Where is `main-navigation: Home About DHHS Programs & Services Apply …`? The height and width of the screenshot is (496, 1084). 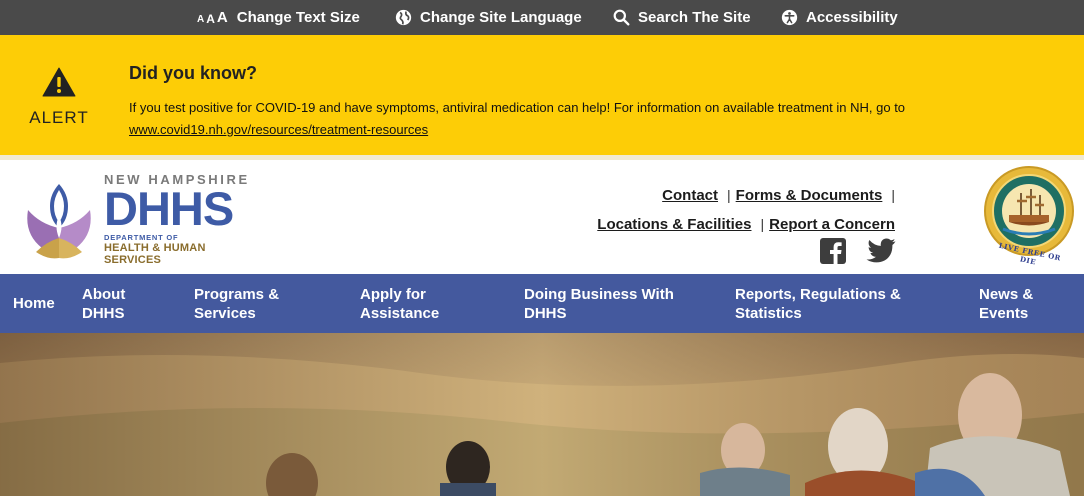
main-navigation: Home About DHHS Programs & Services Apply … is located at coordinates (542, 303).